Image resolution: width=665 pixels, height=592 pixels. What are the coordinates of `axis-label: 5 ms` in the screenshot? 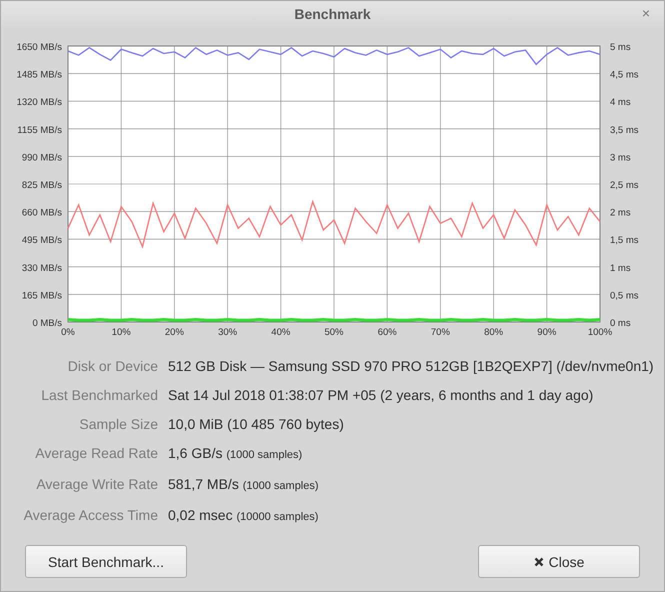 It's located at (620, 47).